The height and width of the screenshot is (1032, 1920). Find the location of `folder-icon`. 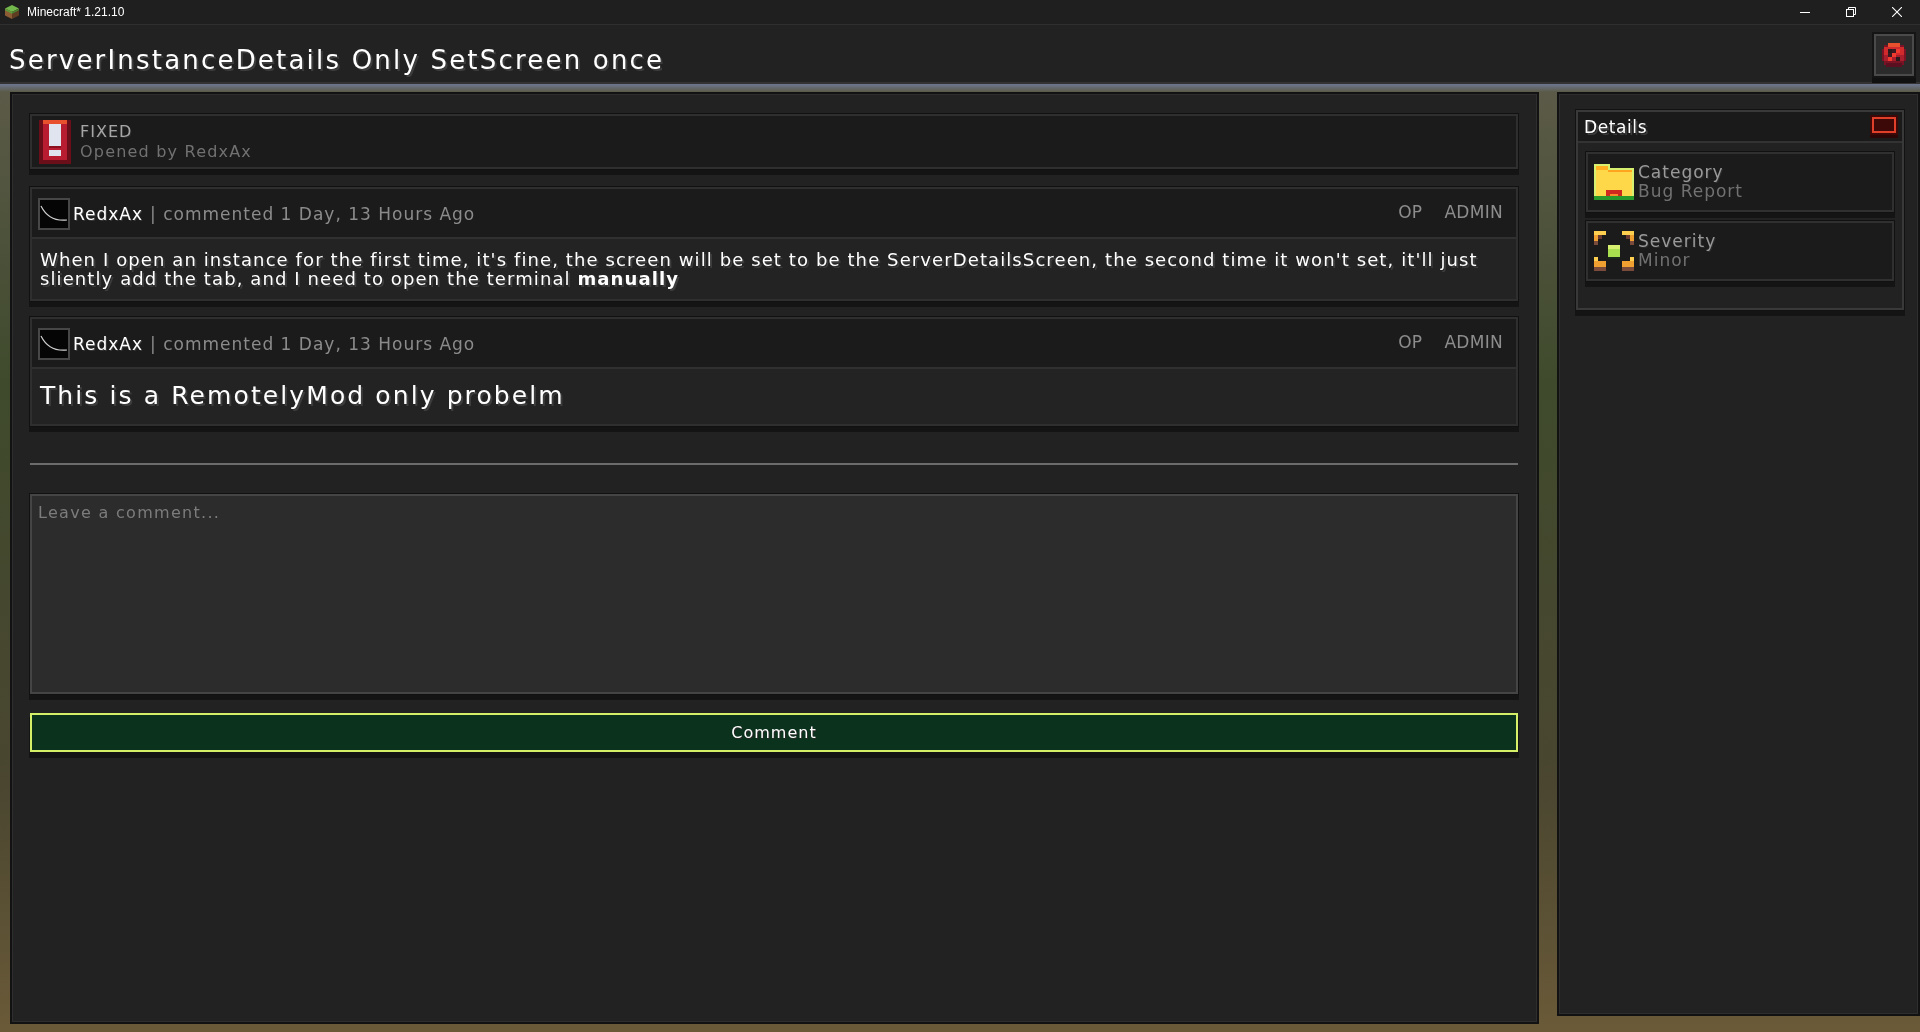

folder-icon is located at coordinates (1614, 182).